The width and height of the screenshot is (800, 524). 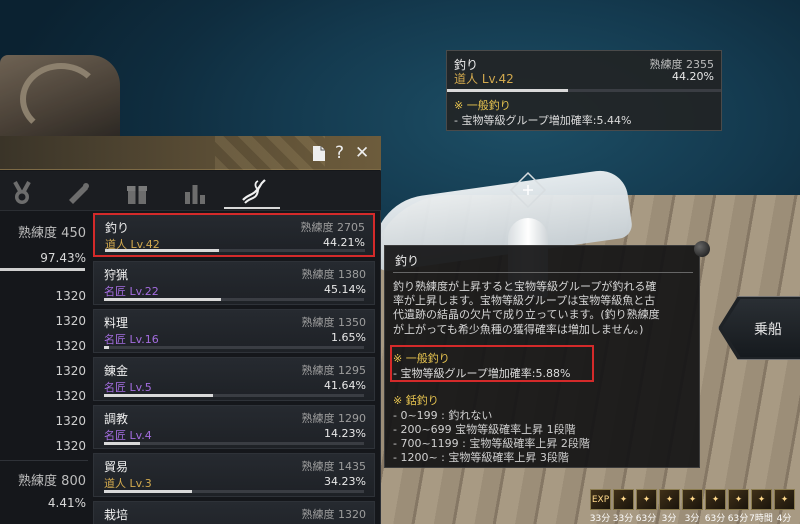 I want to click on skill-name: 釣り, so click(x=117, y=228).